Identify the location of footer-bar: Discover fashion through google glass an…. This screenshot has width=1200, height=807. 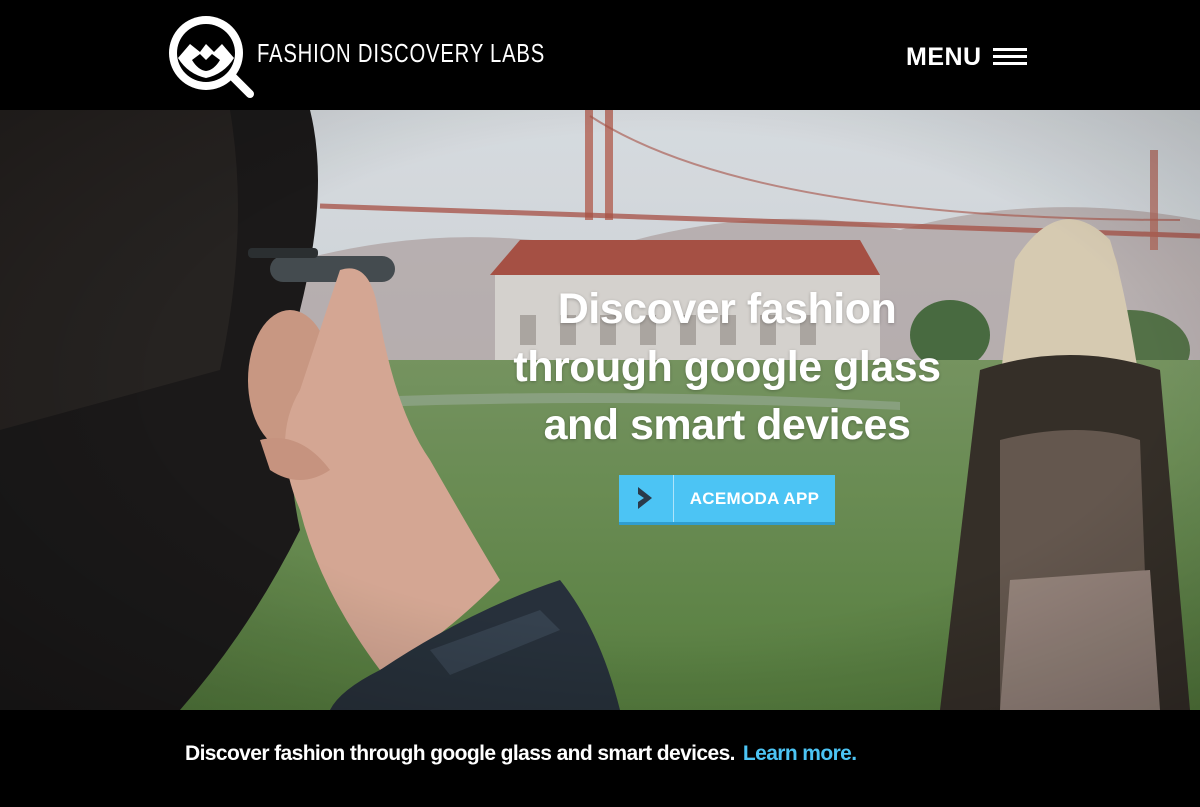
(600, 758).